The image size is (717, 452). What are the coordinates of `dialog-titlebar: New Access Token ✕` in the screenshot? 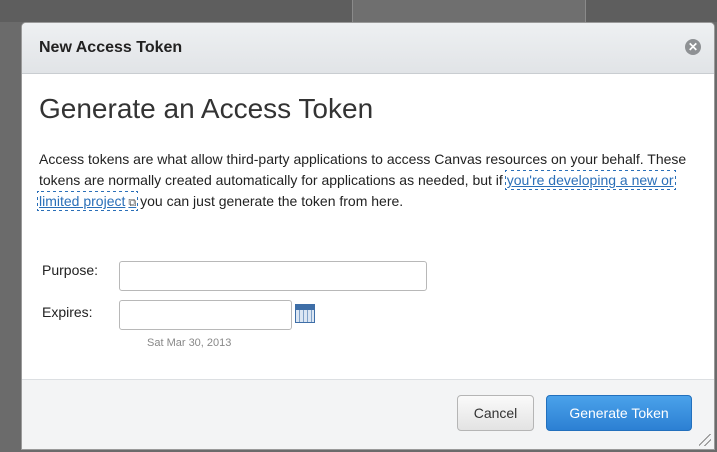 It's located at (368, 48).